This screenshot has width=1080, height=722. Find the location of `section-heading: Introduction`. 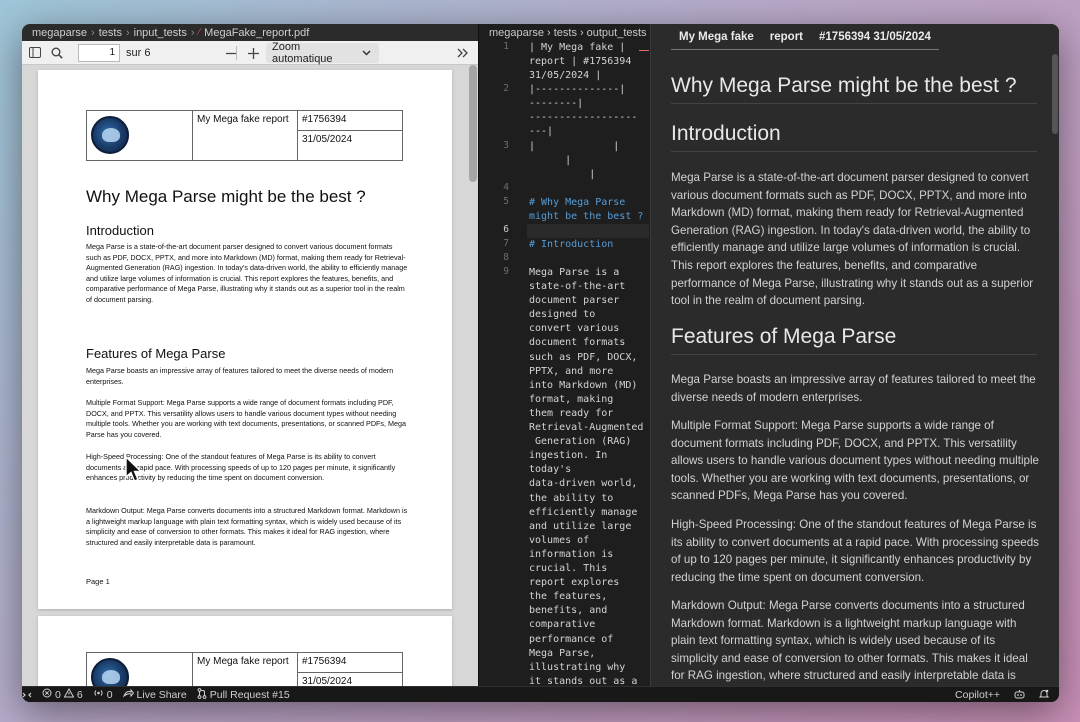

section-heading: Introduction is located at coordinates (120, 230).